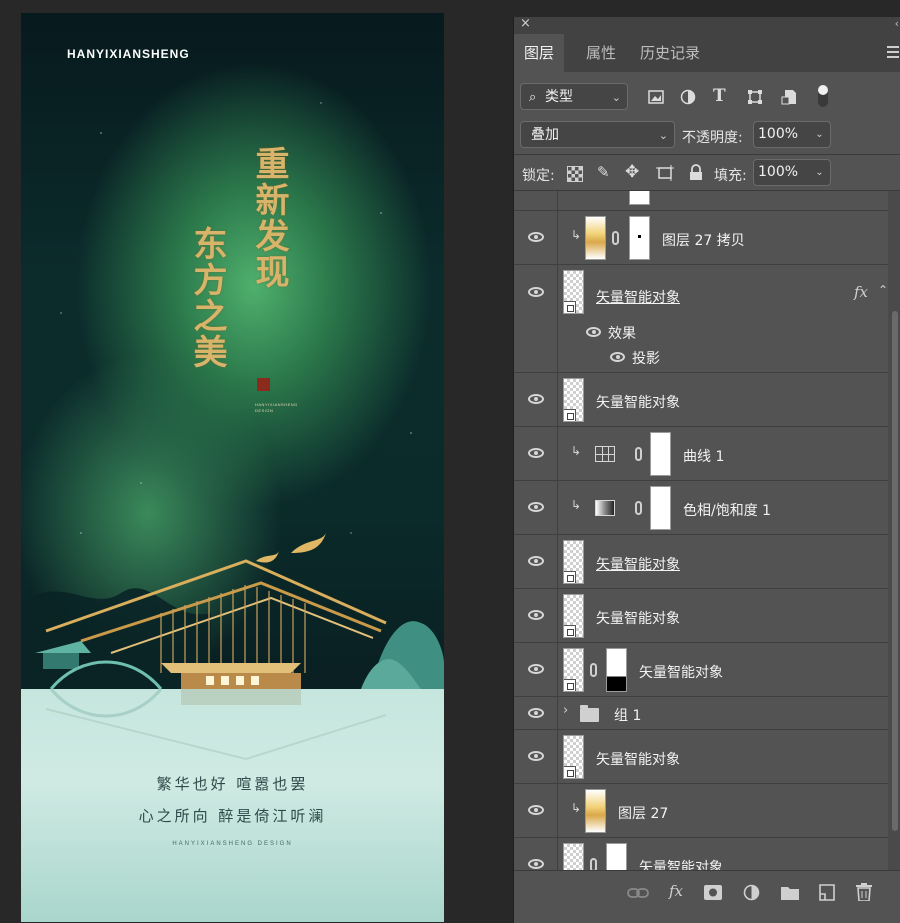  Describe the element at coordinates (701, 713) in the screenshot. I see `layer-group-row: › 组 1` at that location.